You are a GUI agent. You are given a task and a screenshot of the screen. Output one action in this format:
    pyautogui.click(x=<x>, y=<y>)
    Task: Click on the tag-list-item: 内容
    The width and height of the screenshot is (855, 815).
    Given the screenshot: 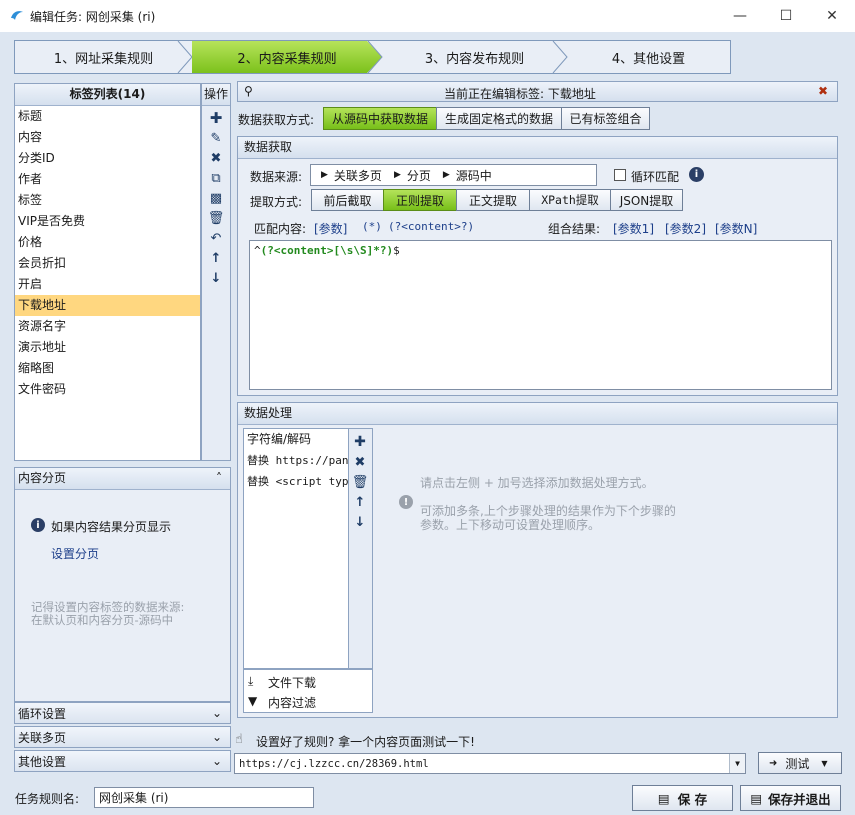 What is the action you would take?
    pyautogui.click(x=107, y=137)
    